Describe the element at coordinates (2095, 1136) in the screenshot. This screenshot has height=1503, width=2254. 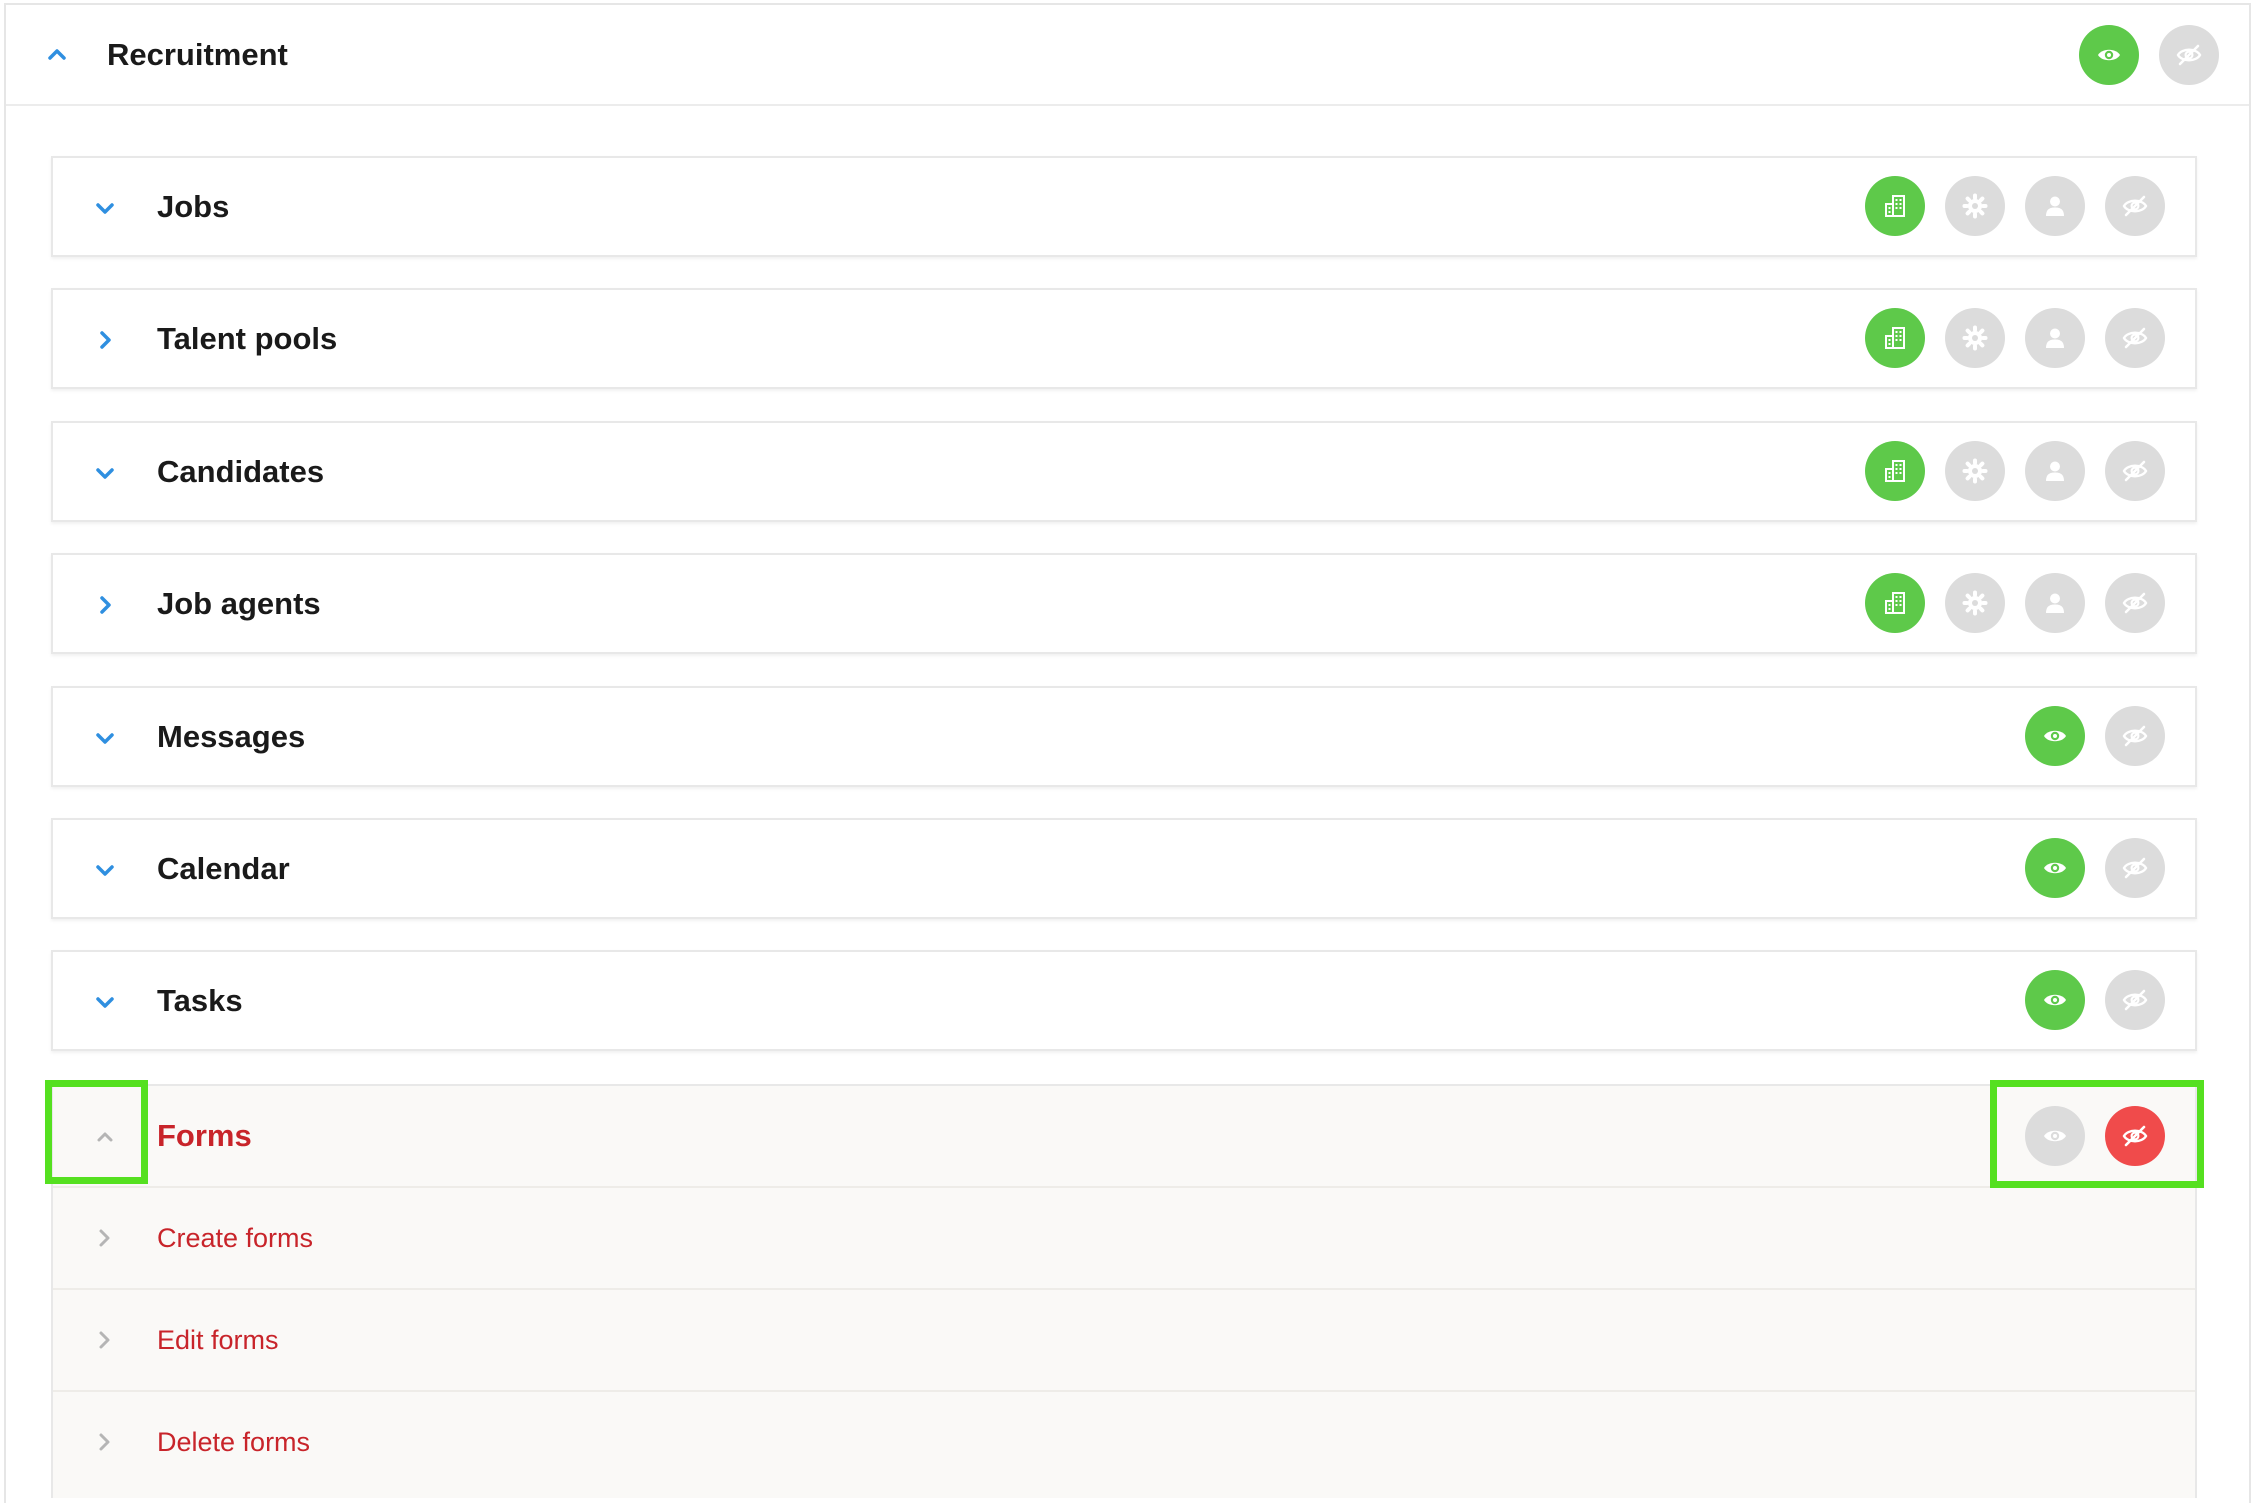
I see `forms-actions` at that location.